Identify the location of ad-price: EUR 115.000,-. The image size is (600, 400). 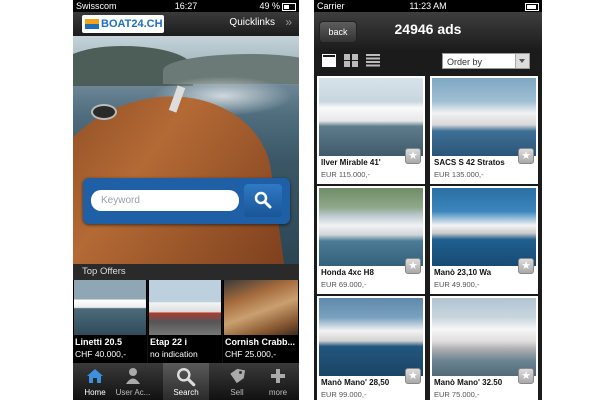
(346, 174).